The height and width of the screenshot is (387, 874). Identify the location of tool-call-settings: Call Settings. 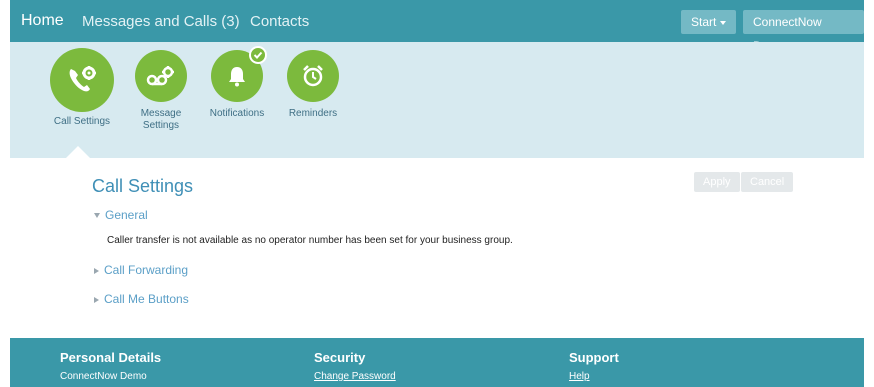
(82, 88).